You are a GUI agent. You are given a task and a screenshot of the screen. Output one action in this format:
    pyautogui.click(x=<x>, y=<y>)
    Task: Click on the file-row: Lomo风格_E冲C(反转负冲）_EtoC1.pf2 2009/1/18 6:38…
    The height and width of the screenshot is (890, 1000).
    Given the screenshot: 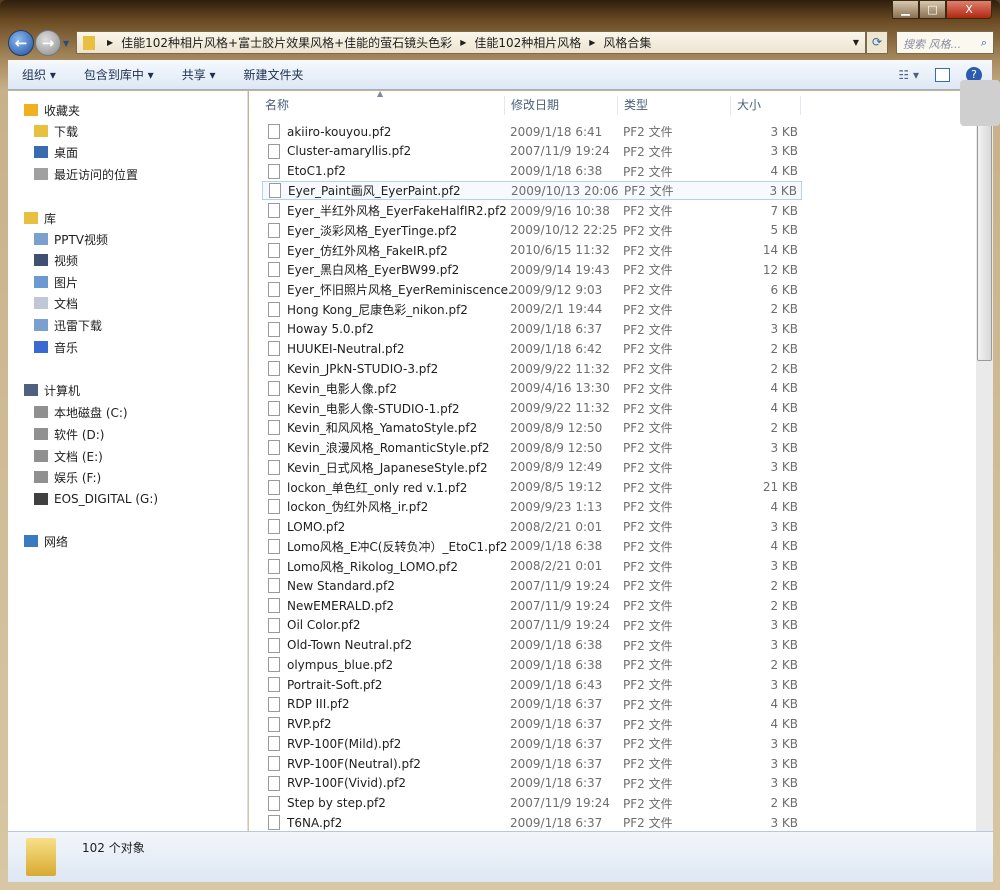 What is the action you would take?
    pyautogui.click(x=532, y=546)
    